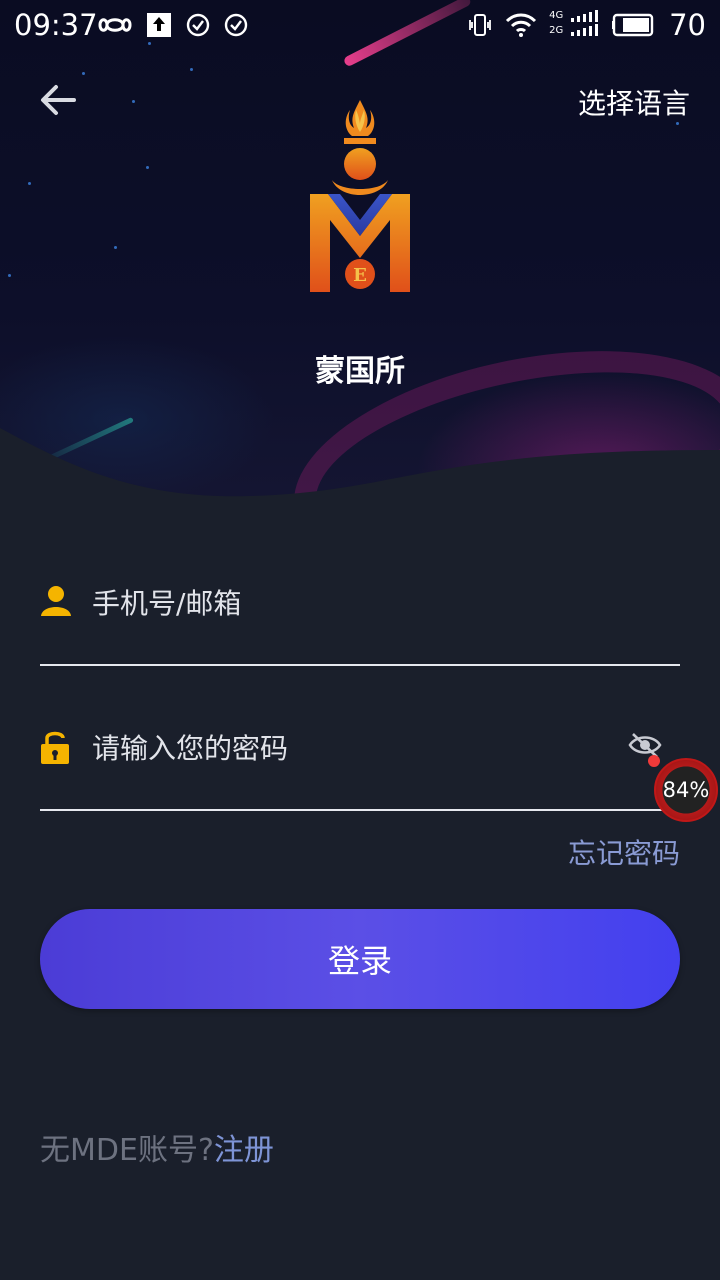  What do you see at coordinates (686, 790) in the screenshot?
I see `floating-performance-badge: 84%` at bounding box center [686, 790].